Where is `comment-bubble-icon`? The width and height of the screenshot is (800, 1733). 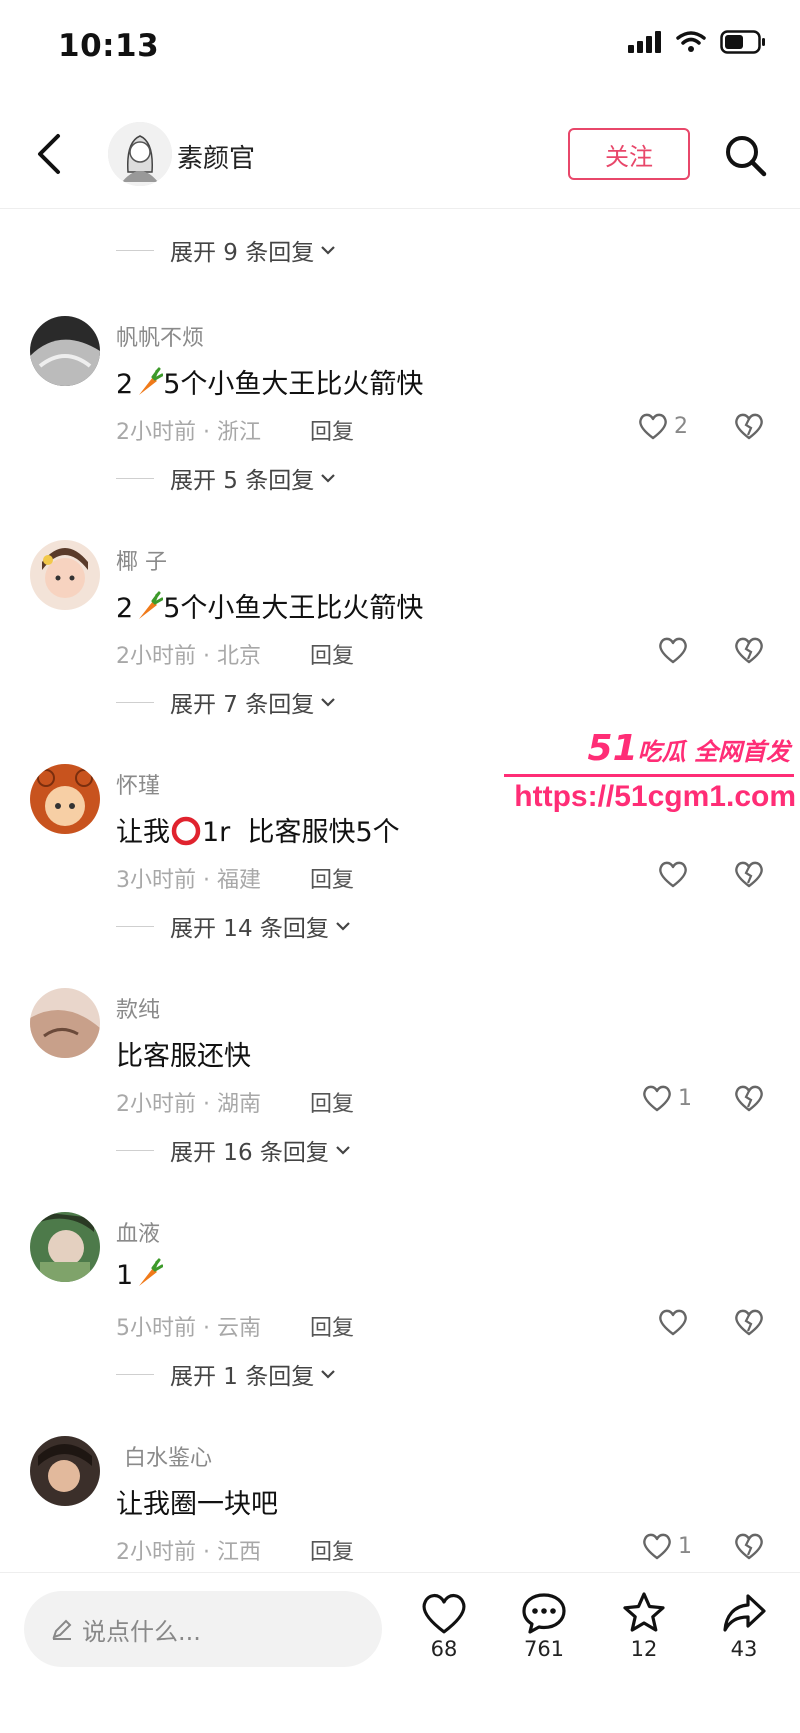
comment-bubble-icon is located at coordinates (544, 1613).